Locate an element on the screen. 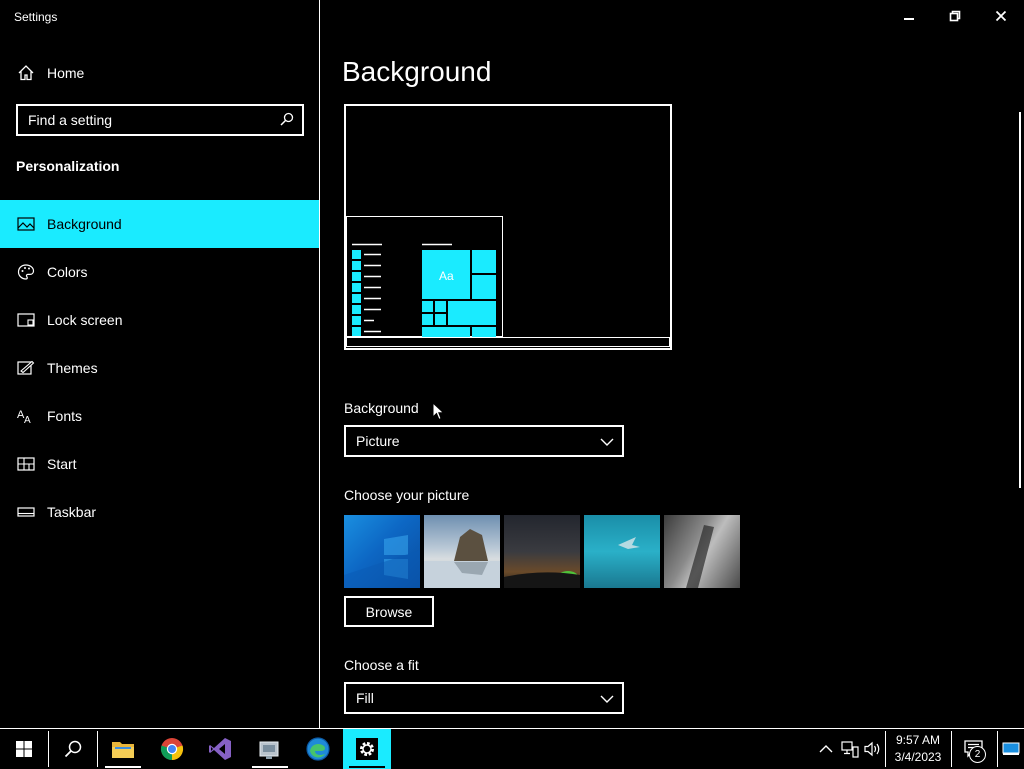  choose-fit-label: Choose a fit is located at coordinates (381, 665).